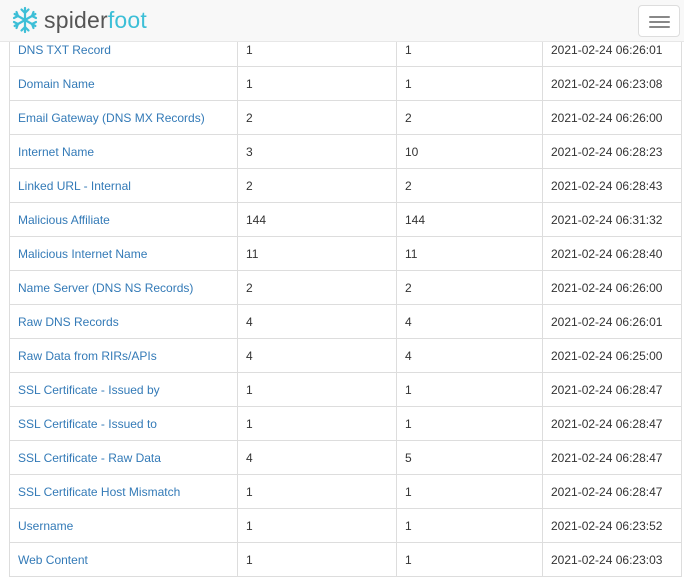 The height and width of the screenshot is (583, 684). What do you see at coordinates (123, 321) in the screenshot?
I see `data-type-cell: Raw DNS Records` at bounding box center [123, 321].